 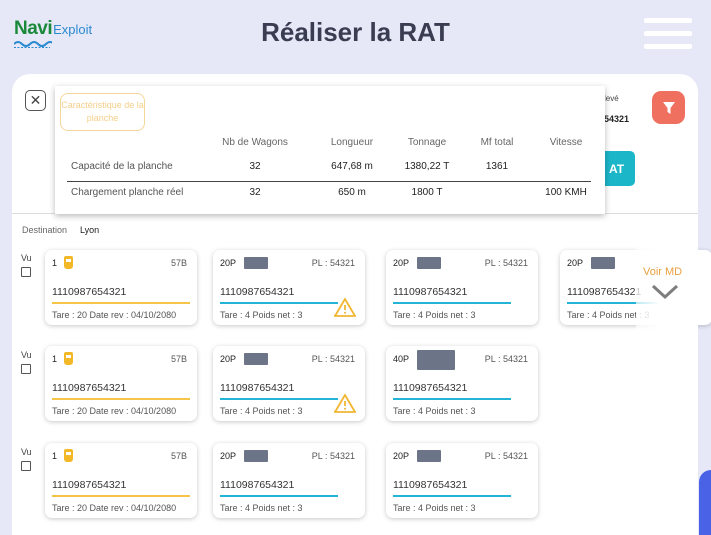 What do you see at coordinates (668, 34) in the screenshot?
I see `hamburger-menu-icon` at bounding box center [668, 34].